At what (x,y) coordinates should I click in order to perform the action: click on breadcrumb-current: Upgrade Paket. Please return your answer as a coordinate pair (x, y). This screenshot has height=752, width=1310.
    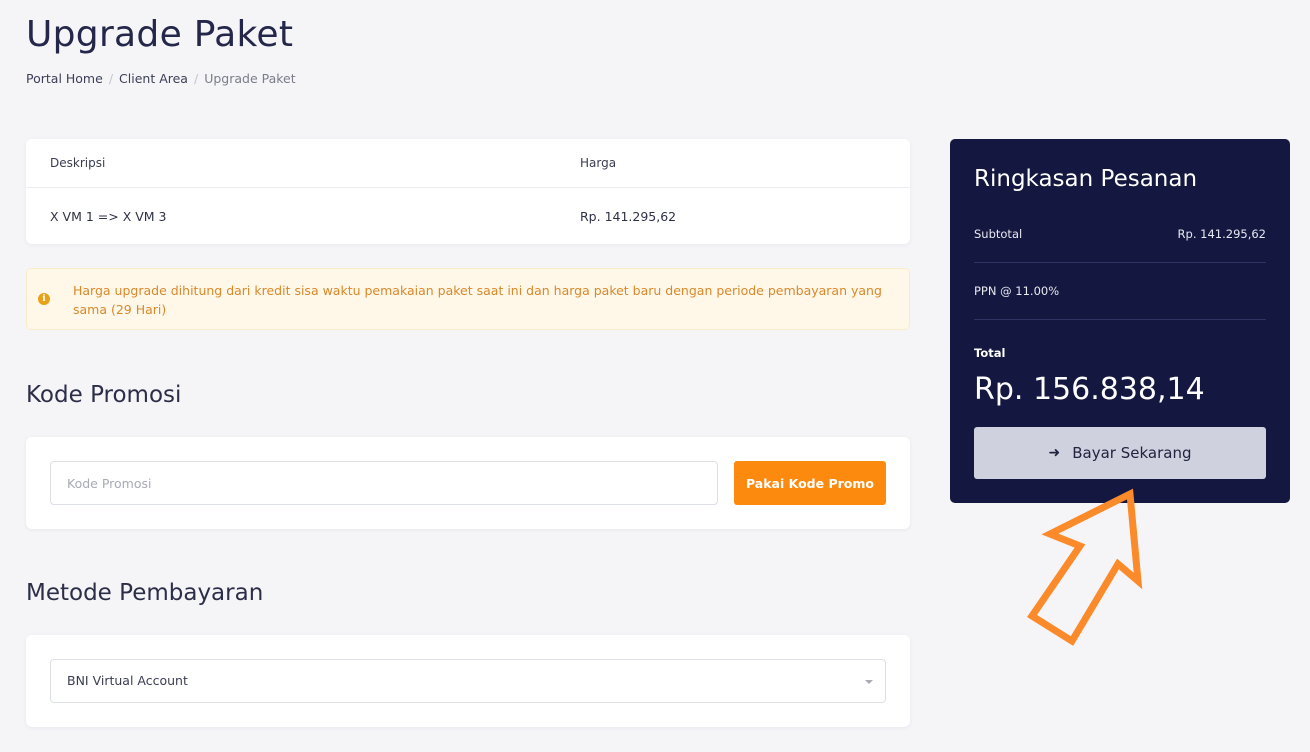
    Looking at the image, I should click on (250, 78).